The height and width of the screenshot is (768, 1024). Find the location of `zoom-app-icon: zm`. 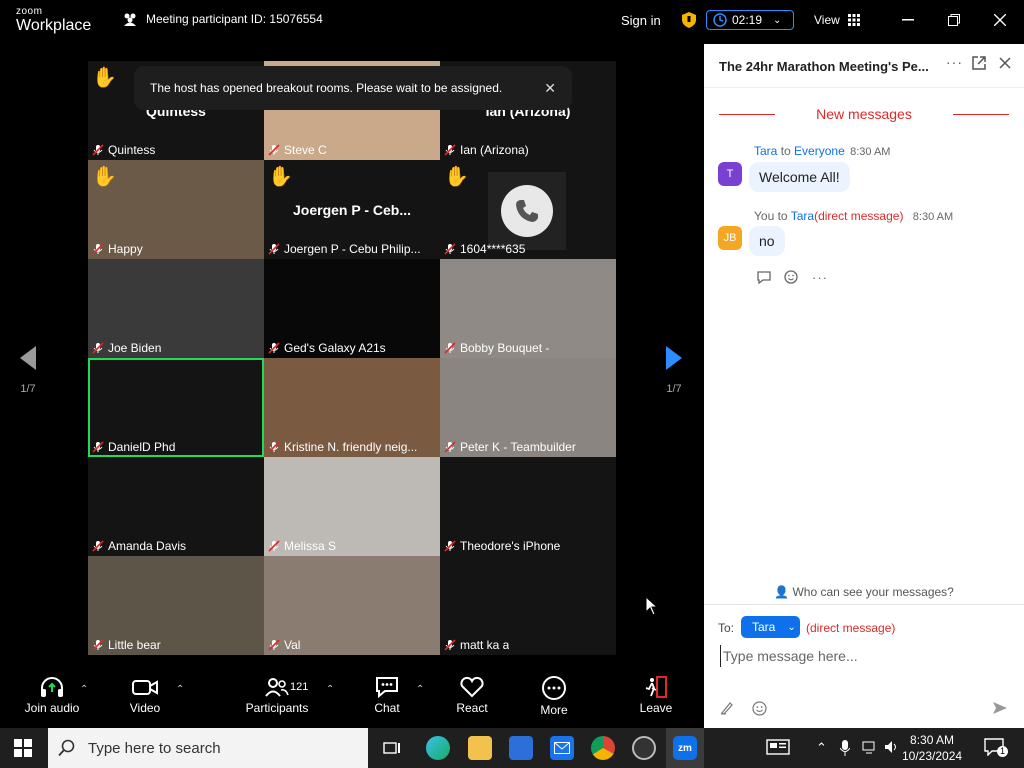

zoom-app-icon: zm is located at coordinates (685, 748).